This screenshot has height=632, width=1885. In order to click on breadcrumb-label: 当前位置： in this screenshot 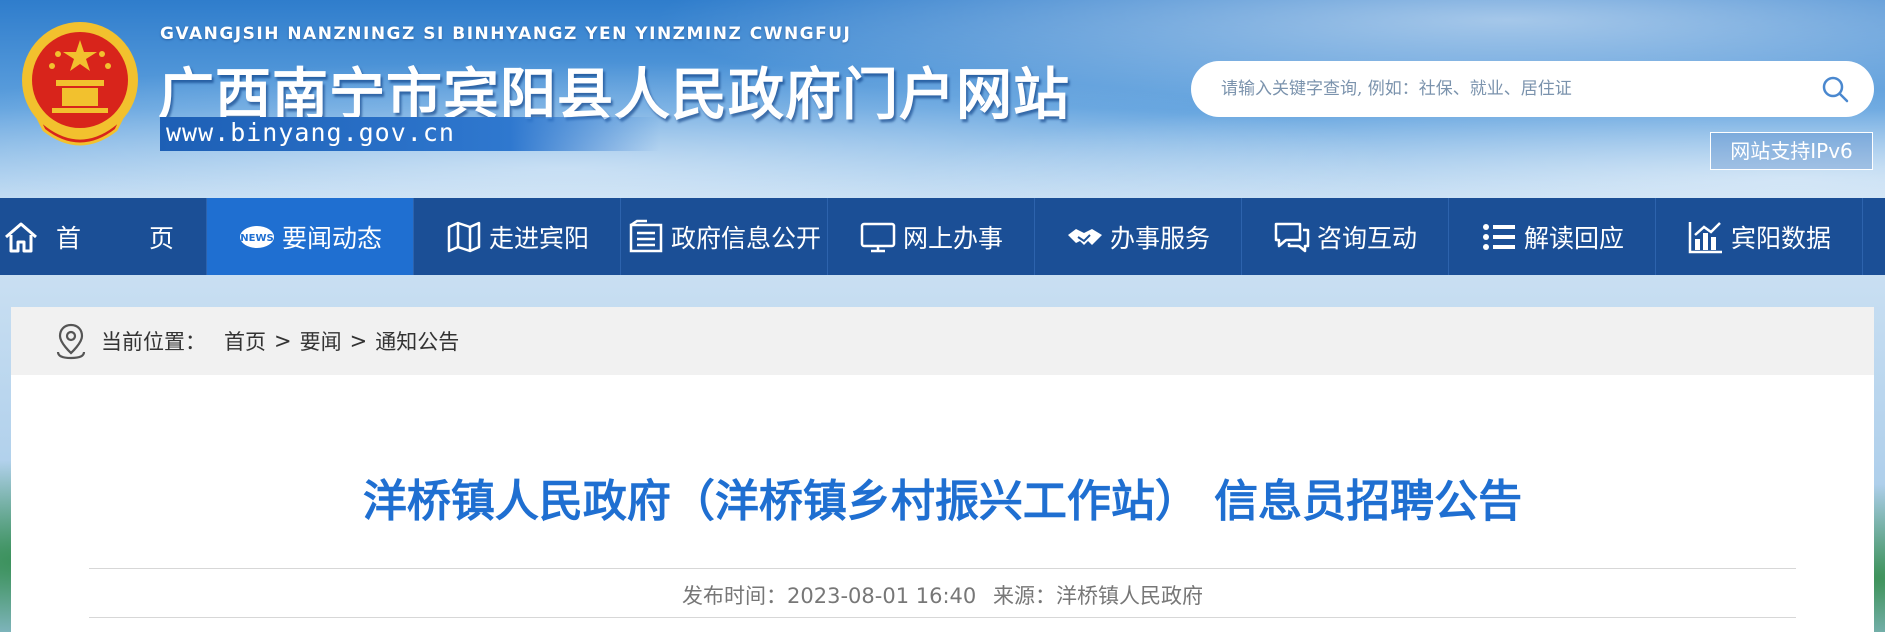, I will do `click(153, 342)`.